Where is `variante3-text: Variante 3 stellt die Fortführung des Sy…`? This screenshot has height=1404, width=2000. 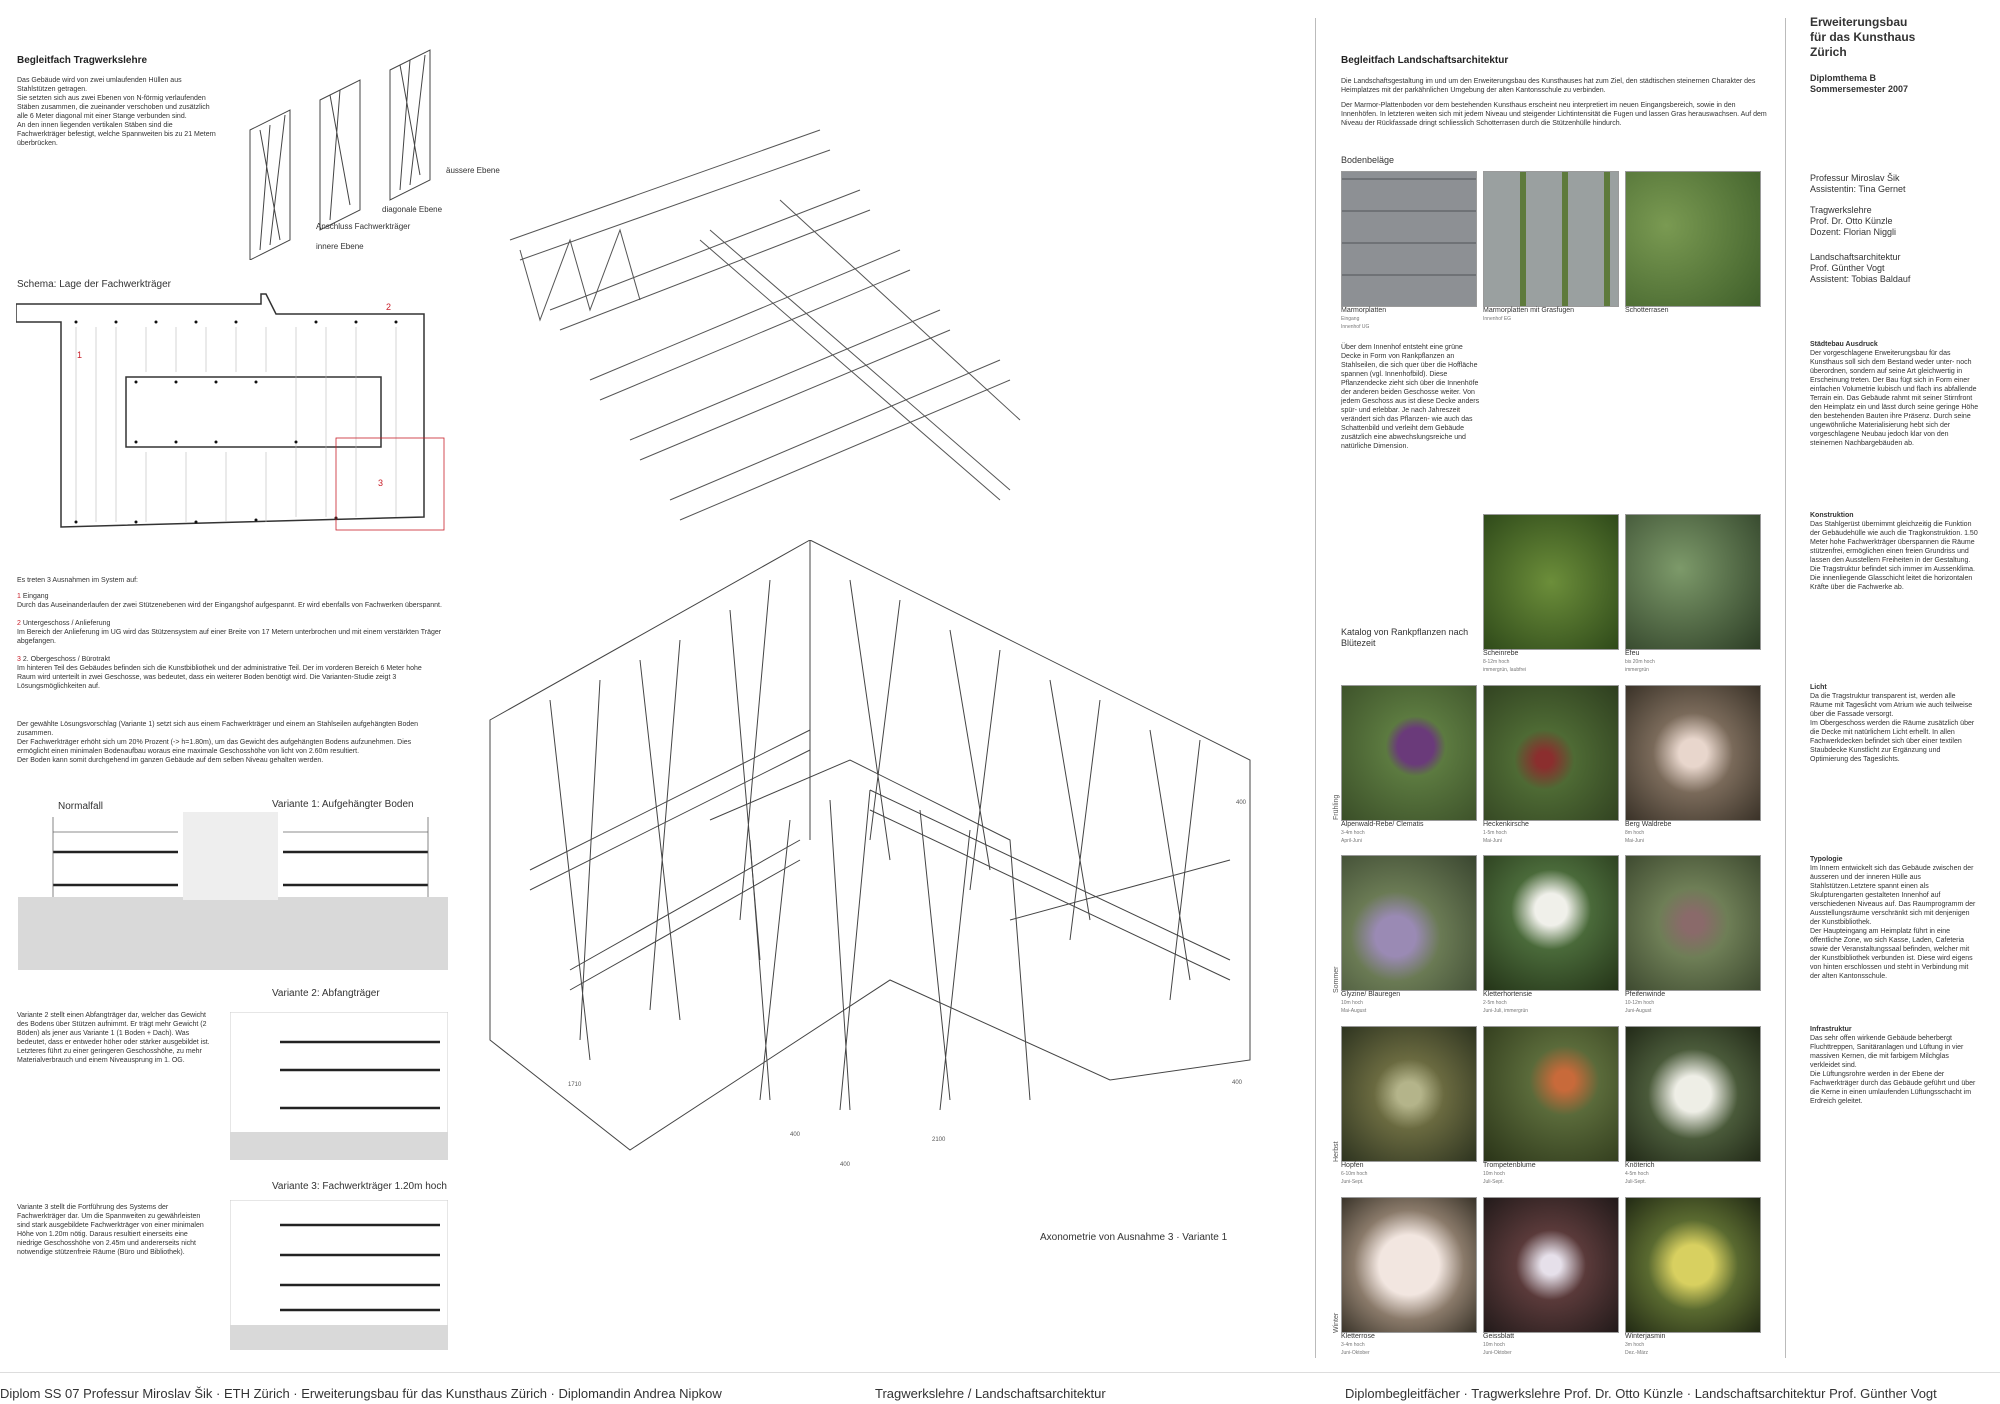 variante3-text: Variante 3 stellt die Fortführung des Sy… is located at coordinates (110, 1230).